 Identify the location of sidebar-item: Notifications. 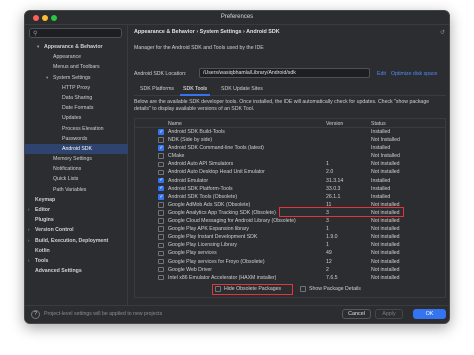
(76, 169).